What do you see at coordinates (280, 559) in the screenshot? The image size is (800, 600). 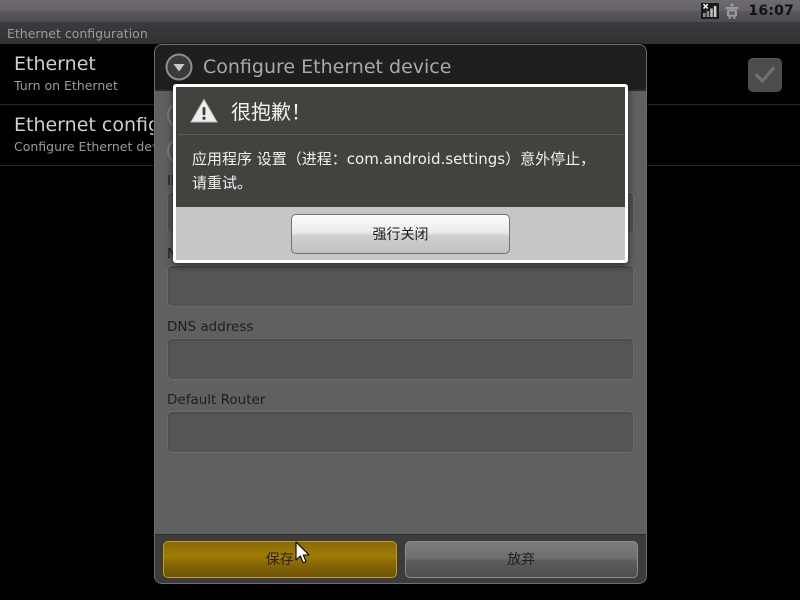 I see `save-button: 保存` at bounding box center [280, 559].